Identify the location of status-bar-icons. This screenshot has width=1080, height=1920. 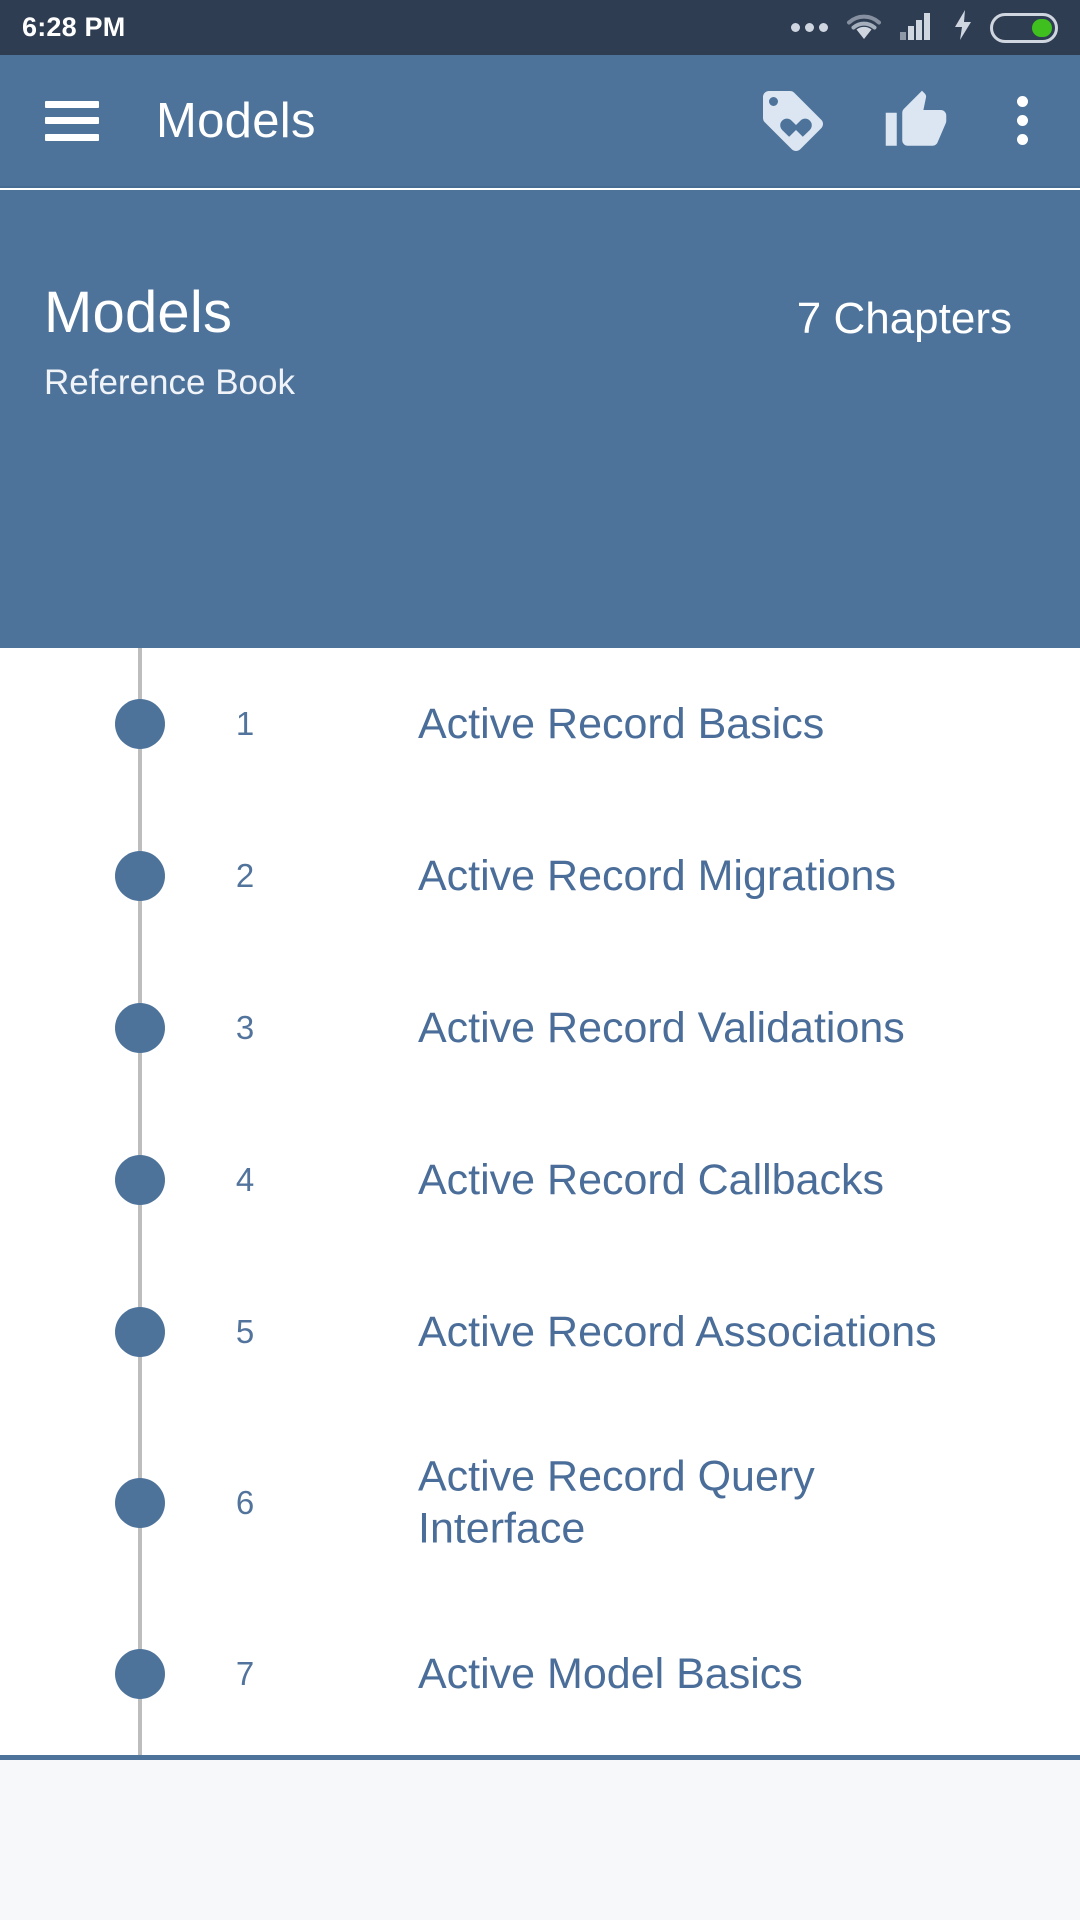
(924, 27).